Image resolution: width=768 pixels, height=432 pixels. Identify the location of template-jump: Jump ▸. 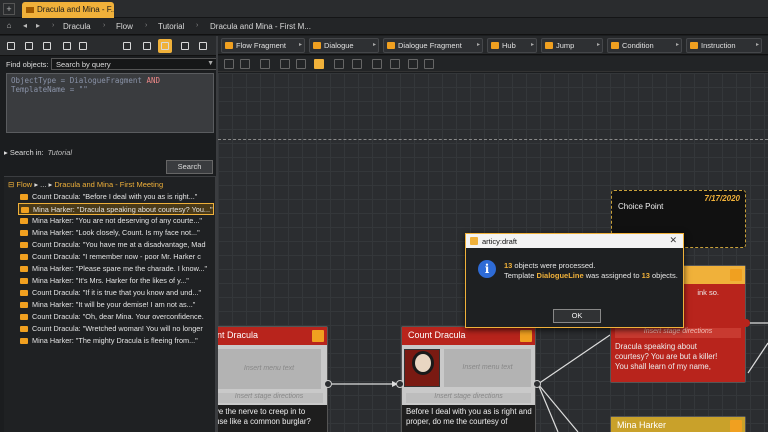
(572, 45).